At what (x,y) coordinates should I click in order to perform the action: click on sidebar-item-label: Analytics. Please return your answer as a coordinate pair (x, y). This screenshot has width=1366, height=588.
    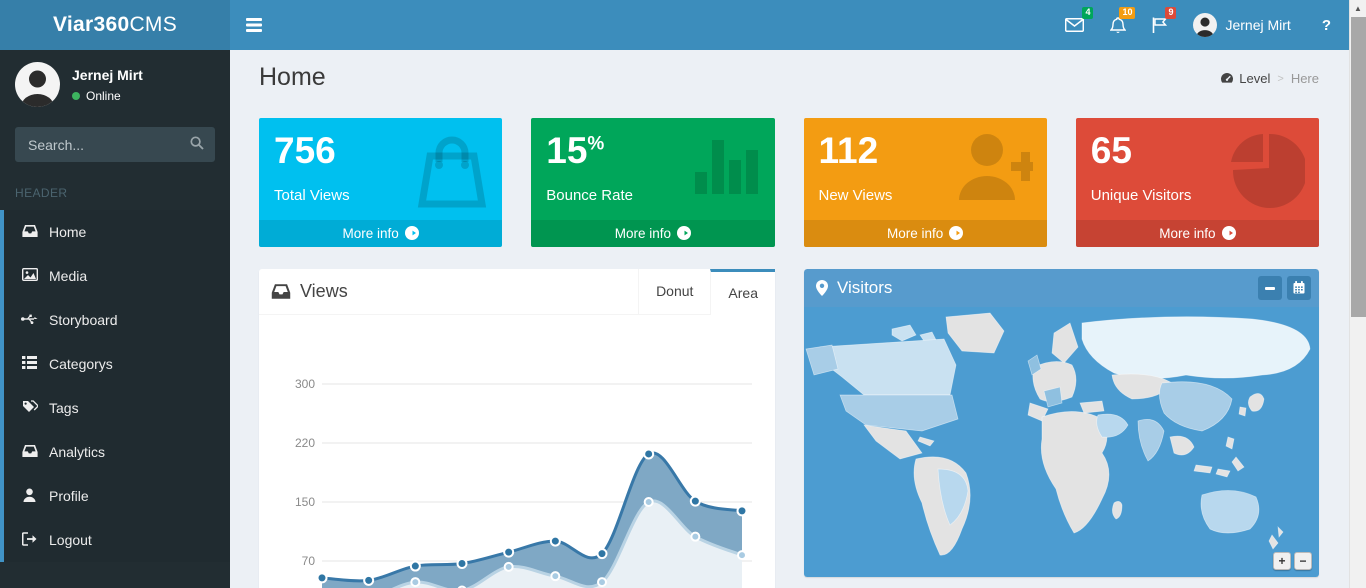
    Looking at the image, I should click on (77, 452).